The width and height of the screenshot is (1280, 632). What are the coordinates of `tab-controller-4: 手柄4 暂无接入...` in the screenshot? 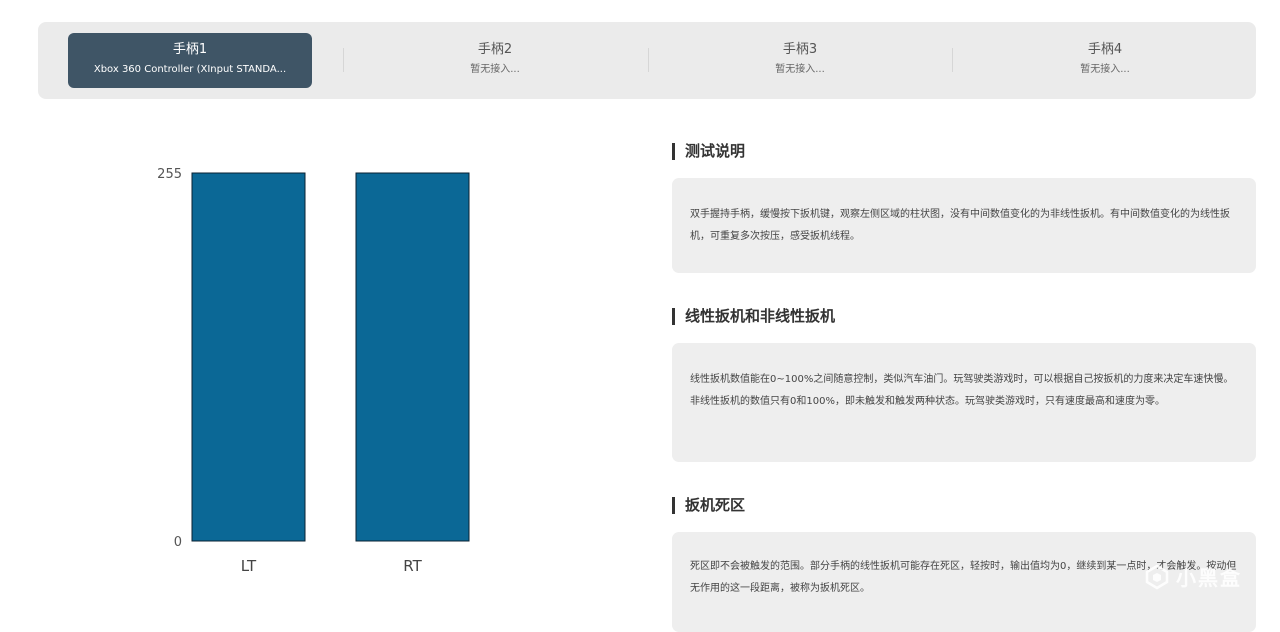 It's located at (1105, 60).